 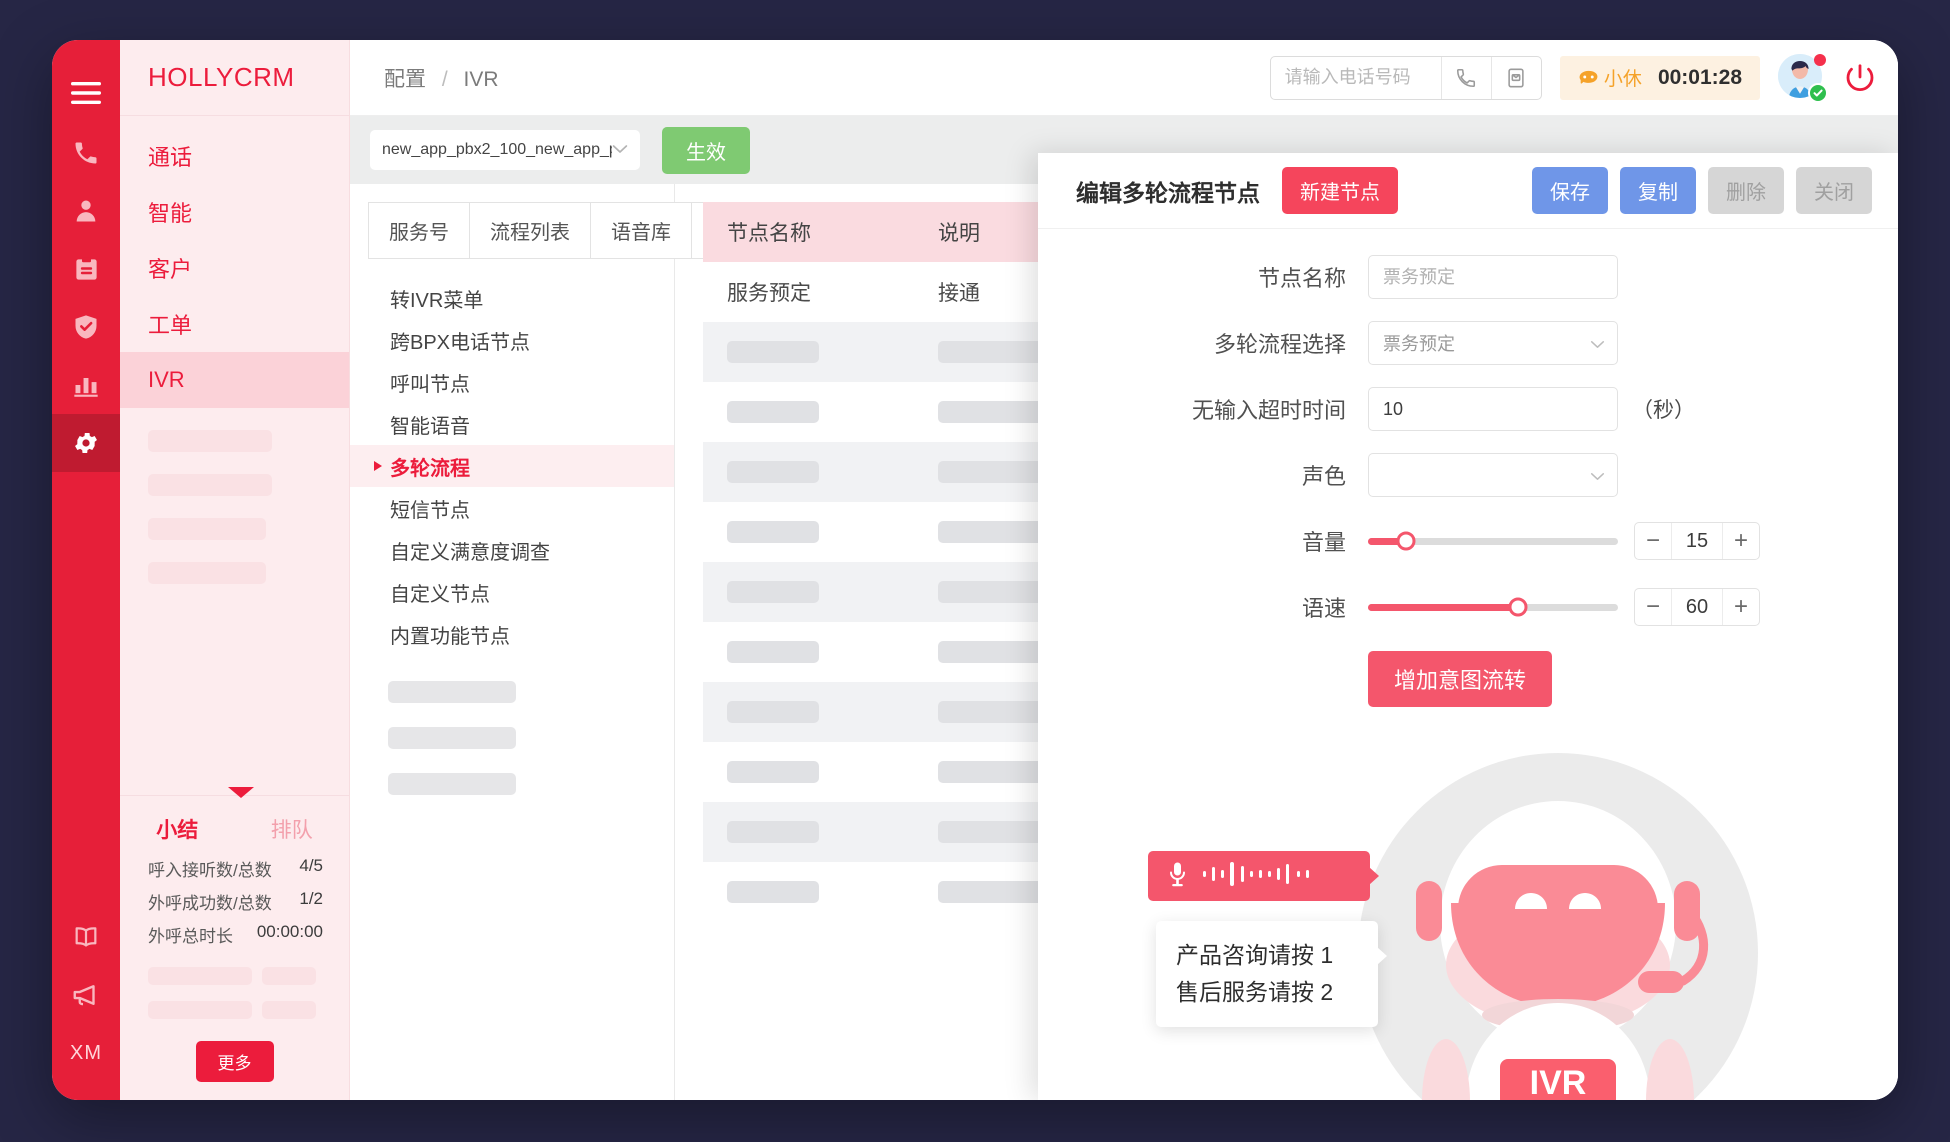 I want to click on speed-stepper: − 60 +, so click(x=1697, y=607).